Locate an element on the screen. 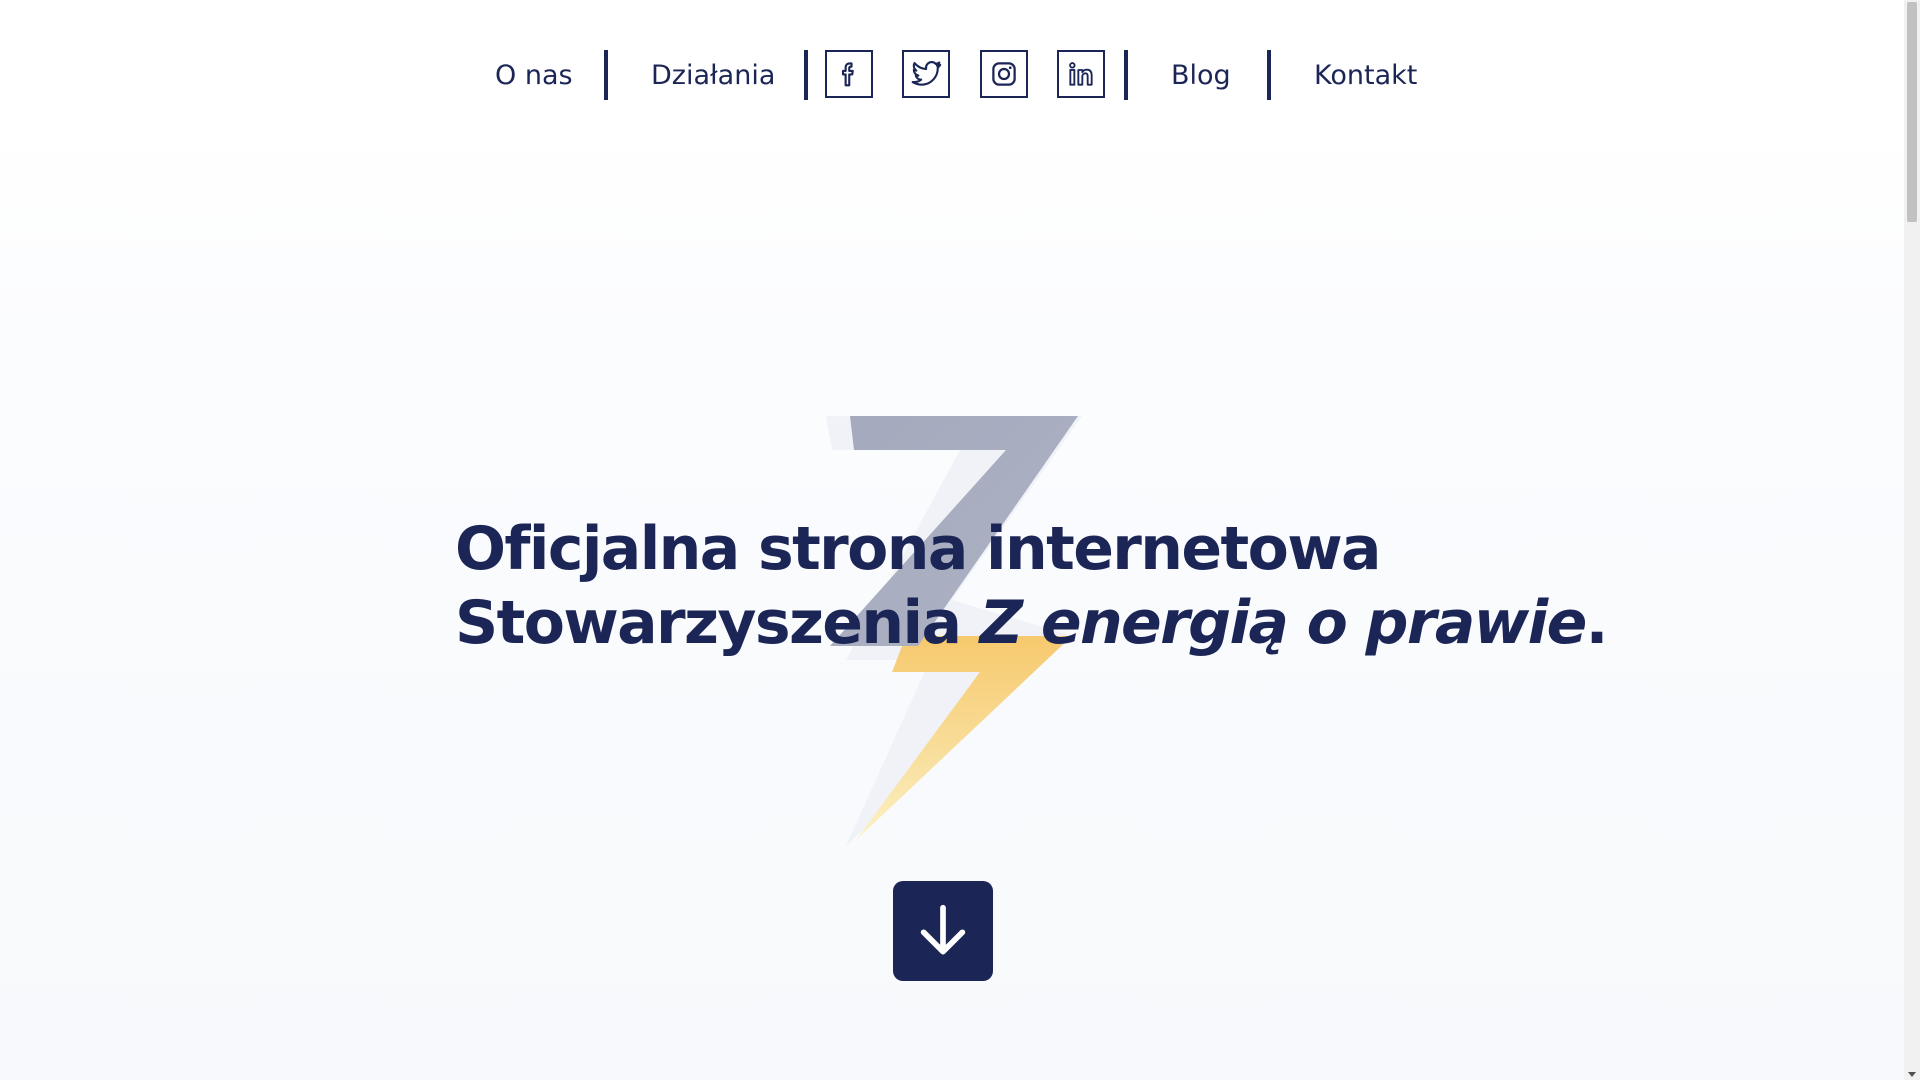 The image size is (1920, 1080). association-name: Z energią o prawie is located at coordinates (1283, 623).